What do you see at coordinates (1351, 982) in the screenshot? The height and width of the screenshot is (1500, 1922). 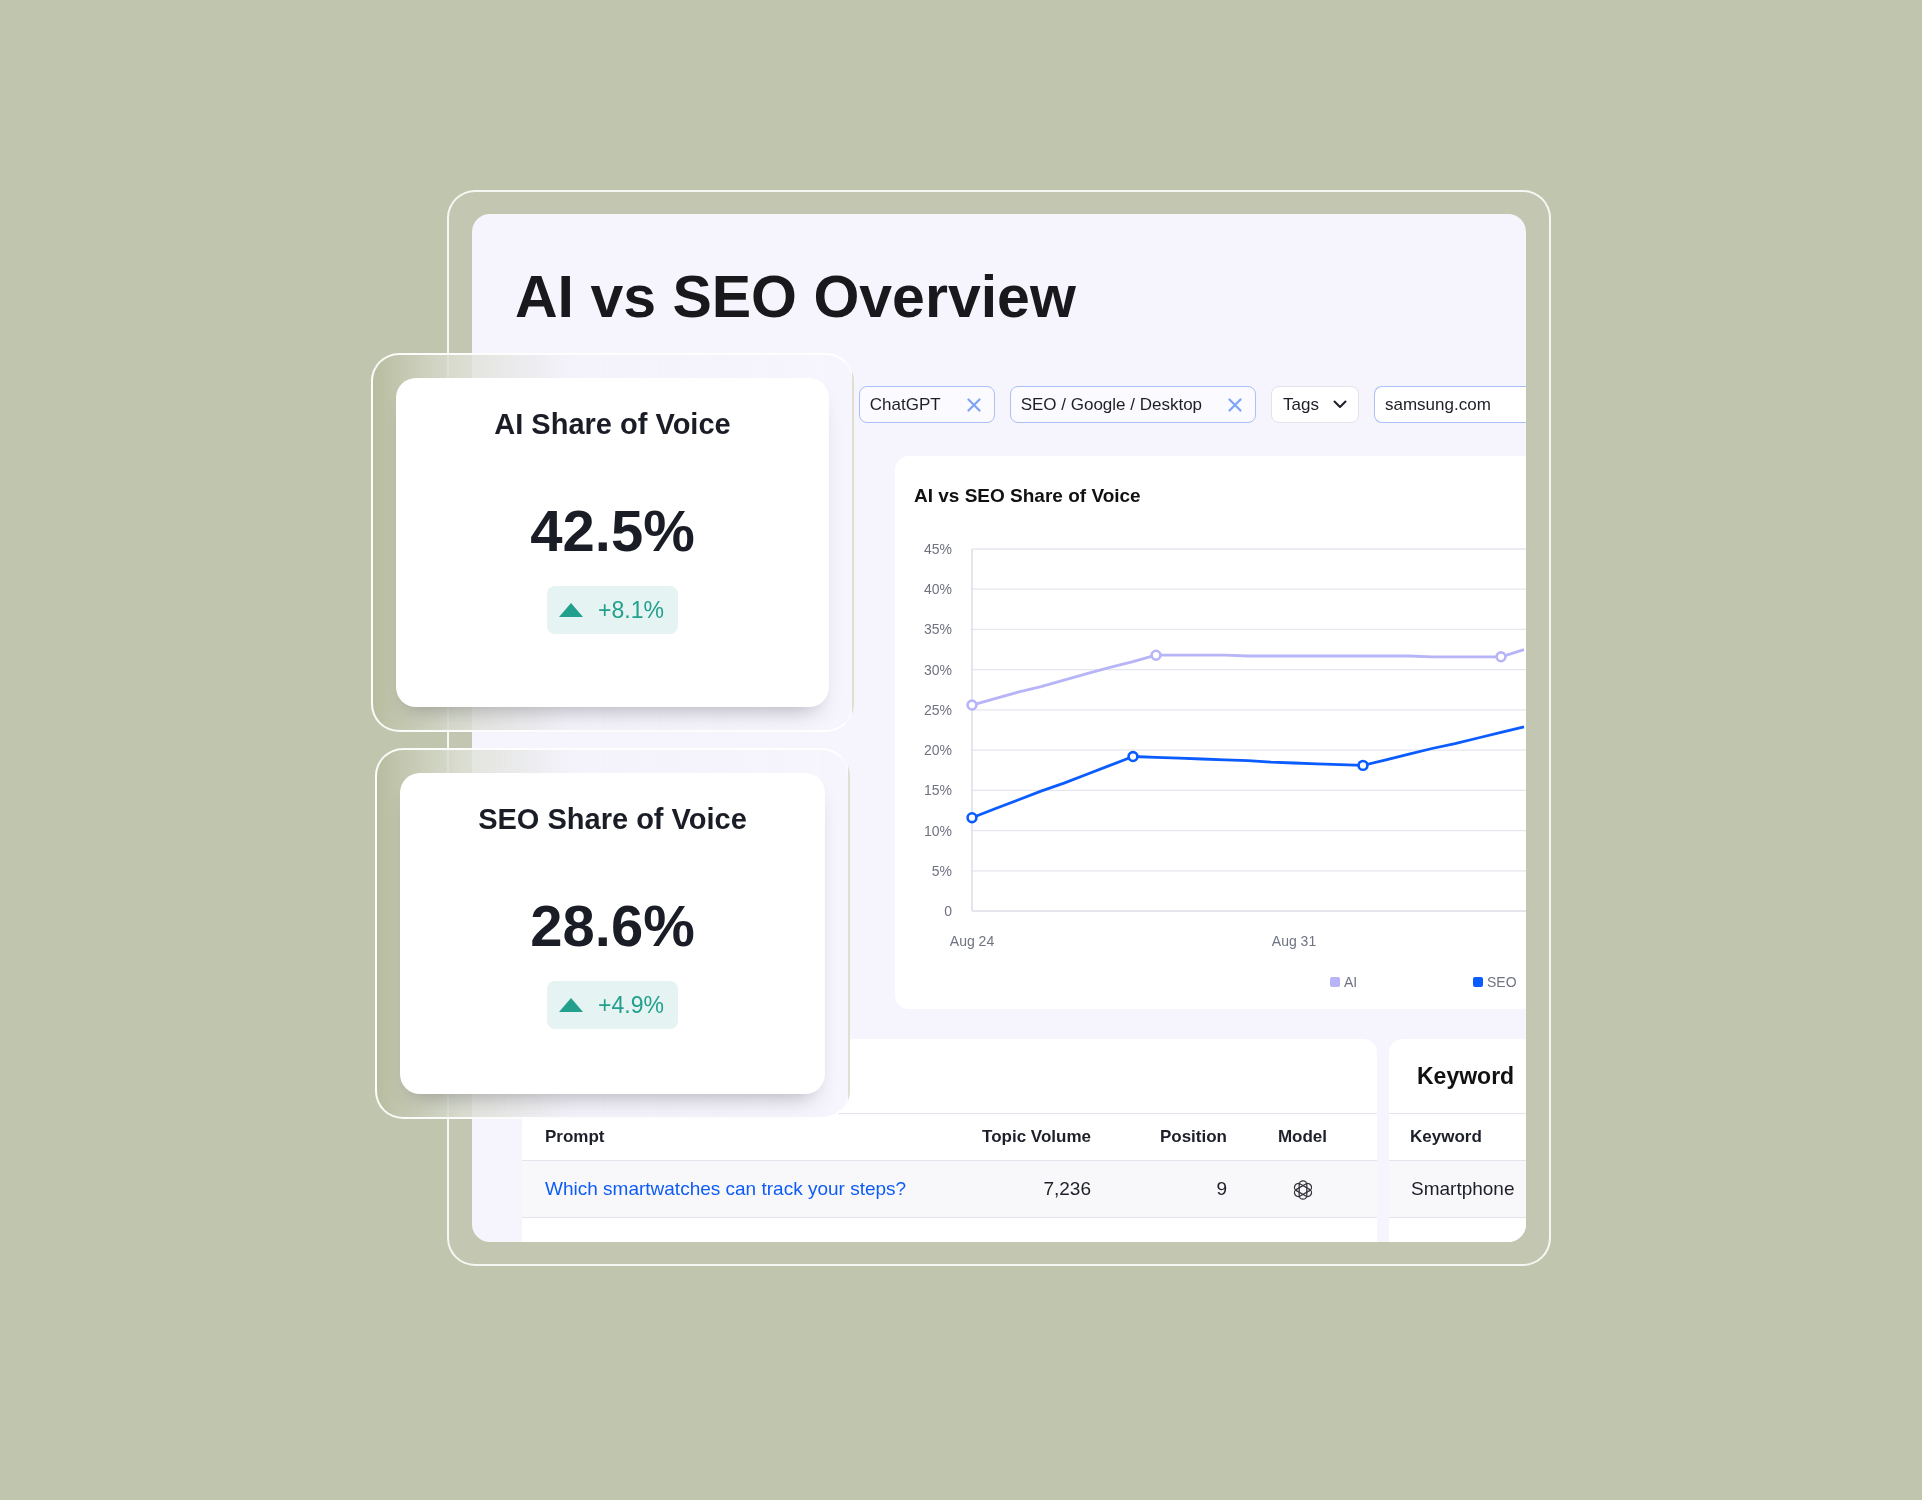 I see `legend-label: AI` at bounding box center [1351, 982].